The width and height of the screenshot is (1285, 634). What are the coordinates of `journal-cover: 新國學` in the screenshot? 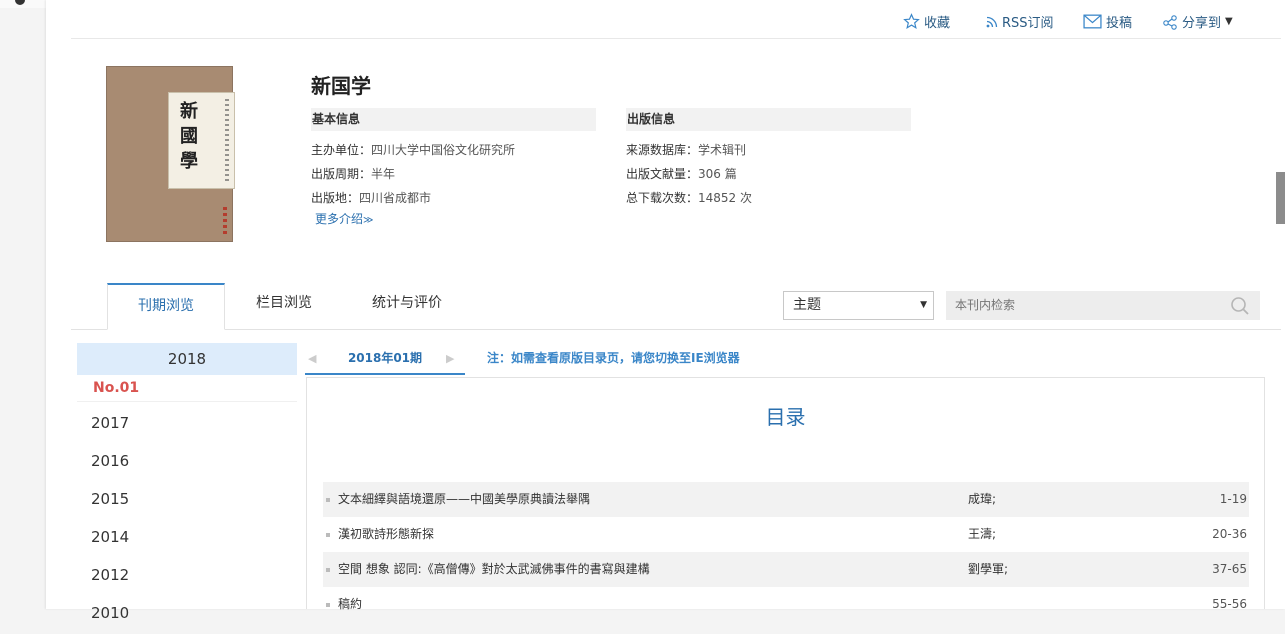 It's located at (170, 154).